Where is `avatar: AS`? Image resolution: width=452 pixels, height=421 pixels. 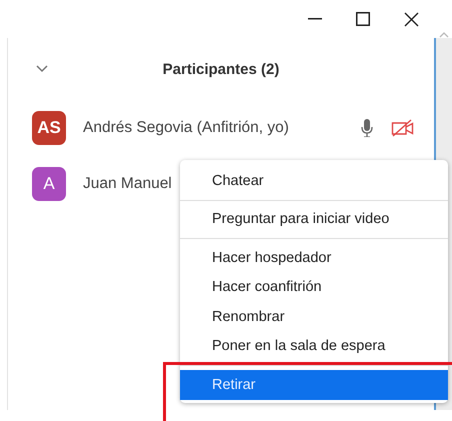
avatar: AS is located at coordinates (49, 128).